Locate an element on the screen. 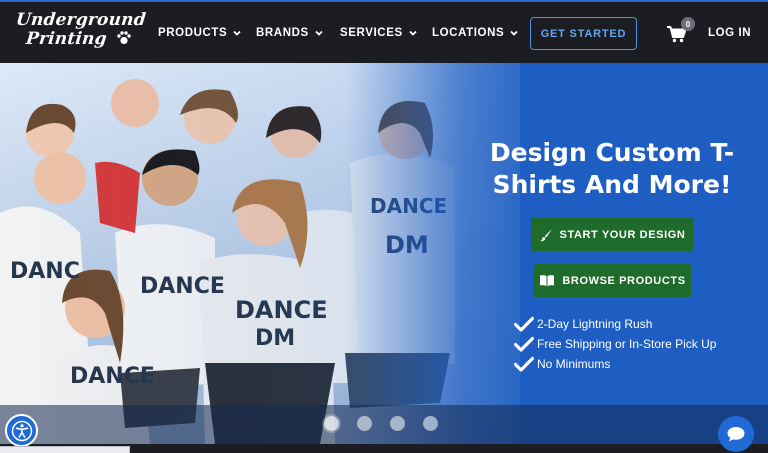  feature-item: Free Shipping or In-Store Pick Up is located at coordinates (615, 344).